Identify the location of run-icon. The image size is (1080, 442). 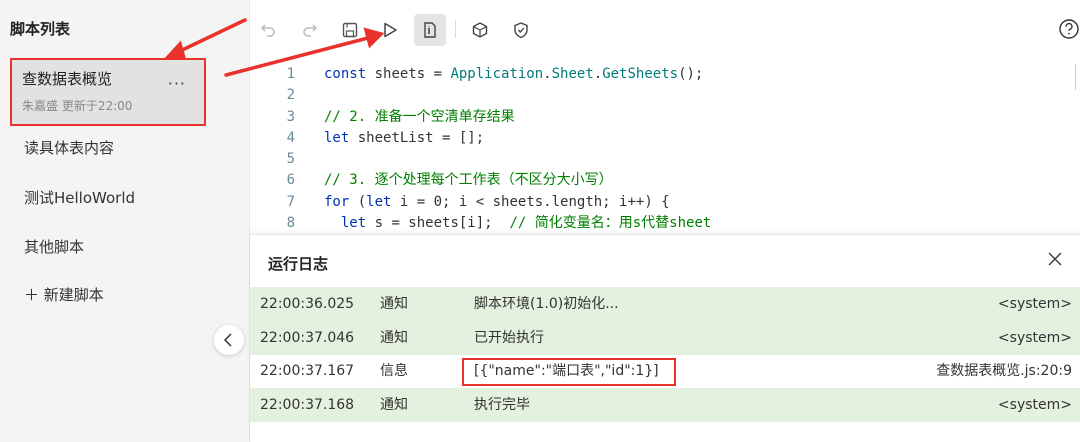
(390, 30).